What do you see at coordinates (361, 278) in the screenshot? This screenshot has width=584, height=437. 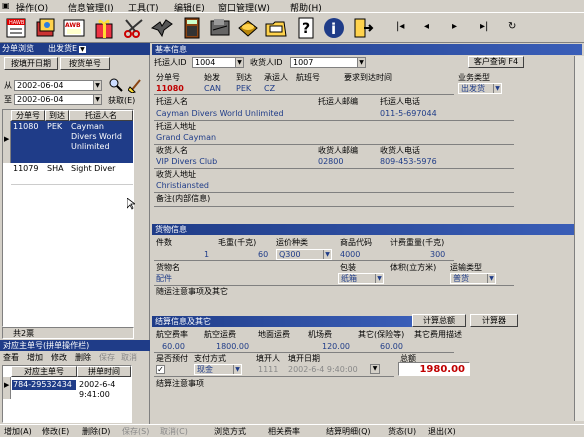 I see `packing-select: 纸箱 ▼` at bounding box center [361, 278].